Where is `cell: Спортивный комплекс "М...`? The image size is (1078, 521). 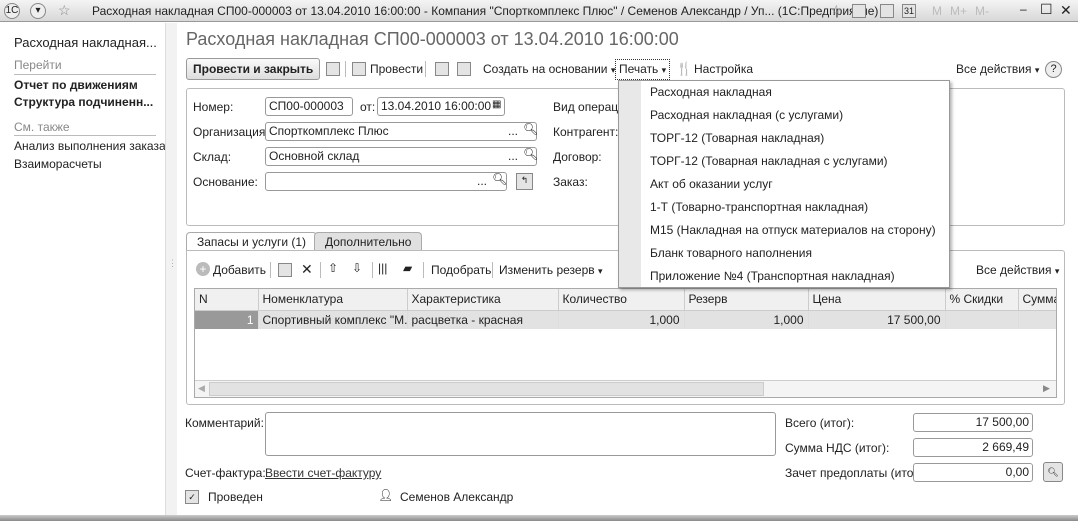 cell: Спортивный комплекс "М... is located at coordinates (333, 319).